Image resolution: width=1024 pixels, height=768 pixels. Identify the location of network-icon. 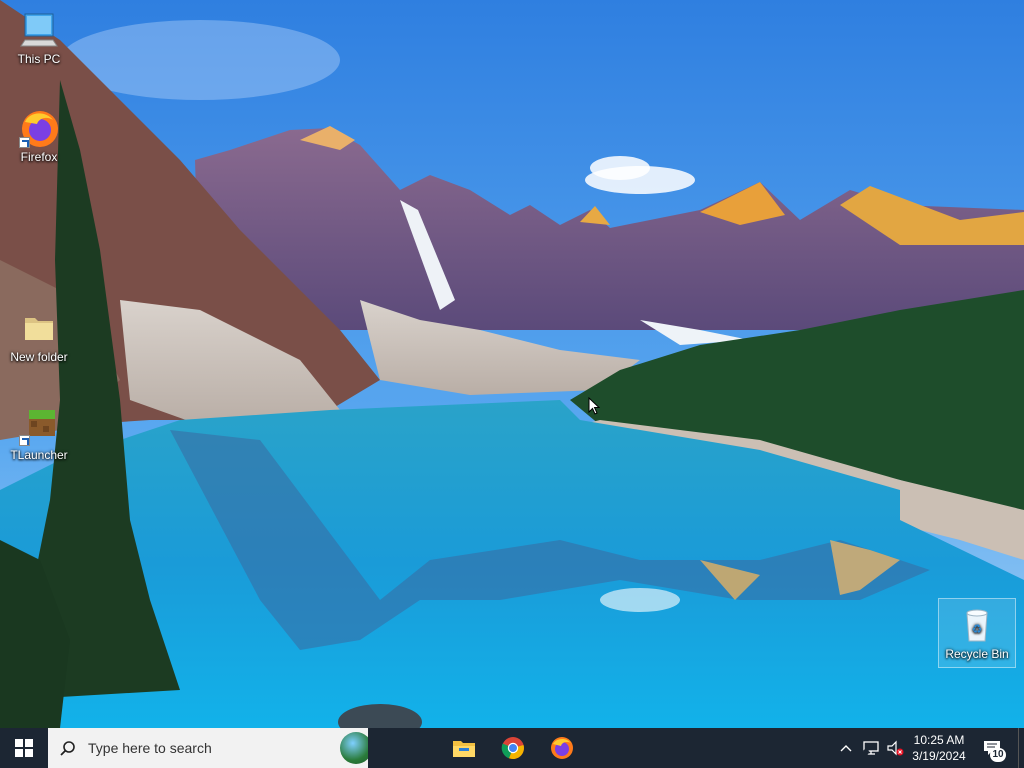
(871, 748).